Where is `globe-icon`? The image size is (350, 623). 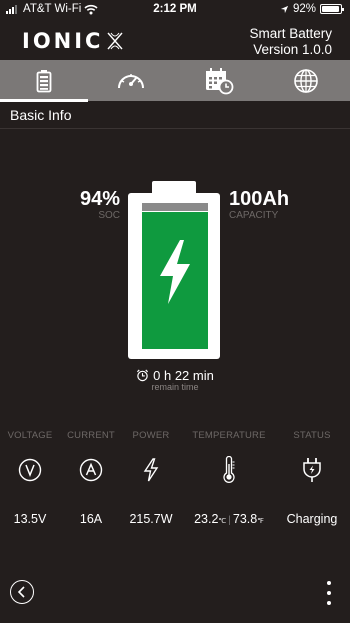
globe-icon is located at coordinates (306, 80).